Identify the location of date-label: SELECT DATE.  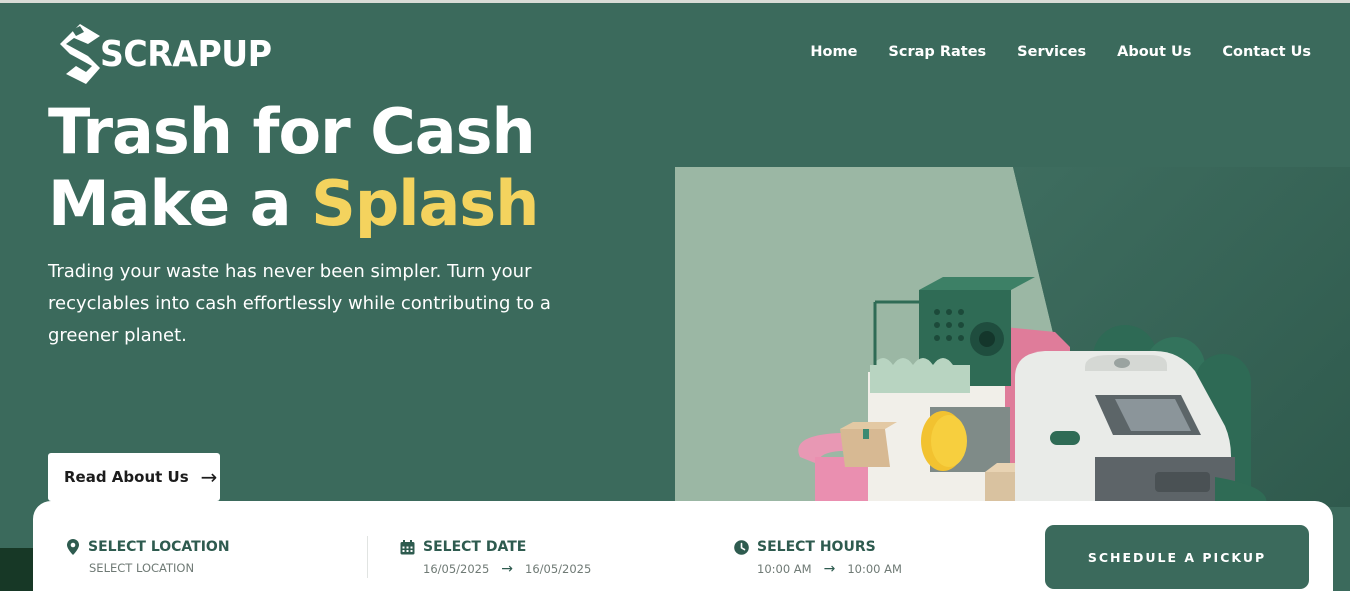
(475, 547).